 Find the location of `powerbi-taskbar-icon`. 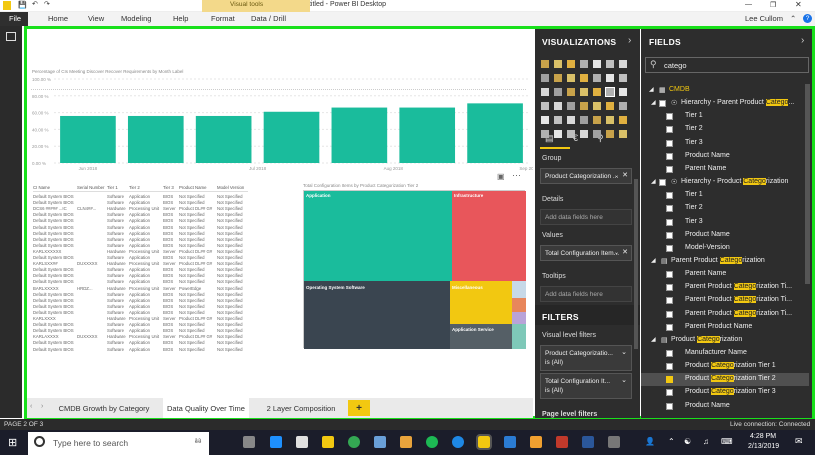

powerbi-taskbar-icon is located at coordinates (484, 442).